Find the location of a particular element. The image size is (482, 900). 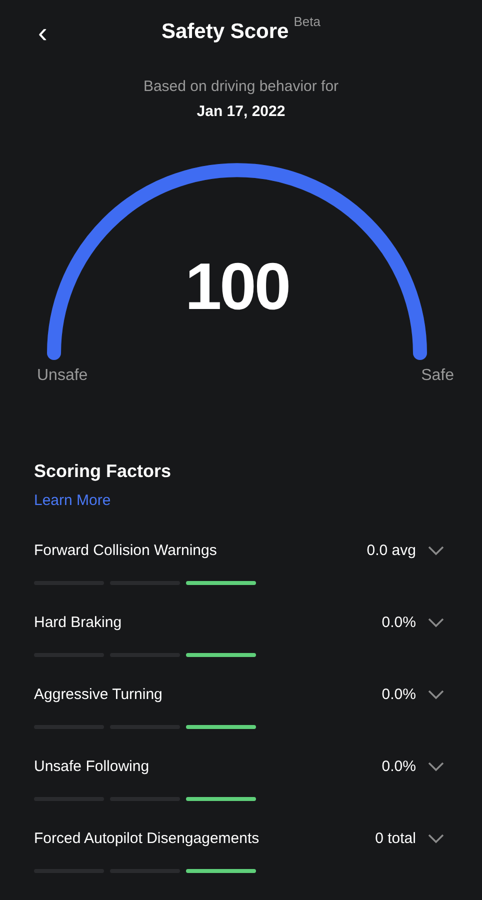

page-title: Safety Score is located at coordinates (225, 32).